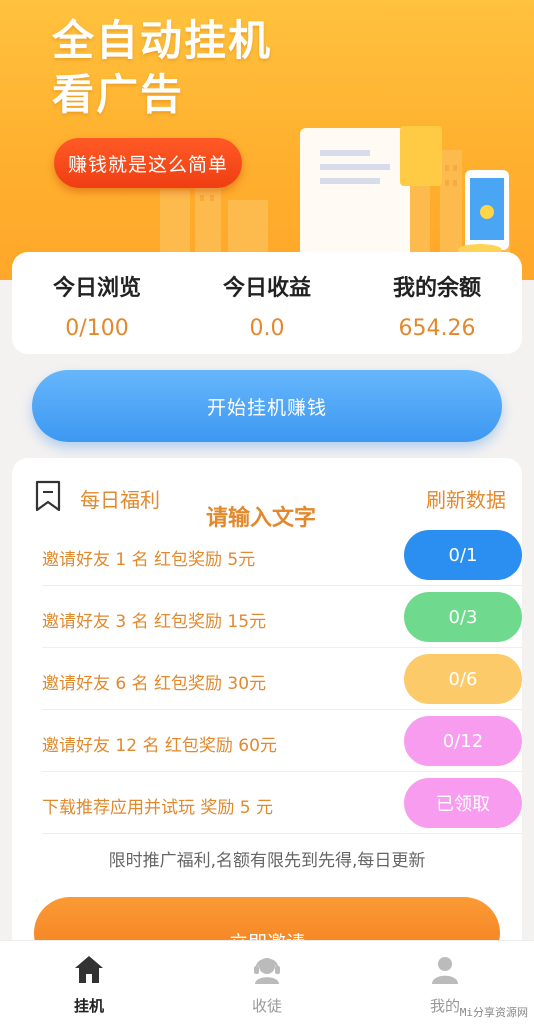 The image size is (534, 1024). Describe the element at coordinates (149, 560) in the screenshot. I see `task-text: 邀请好友 1 名 红包奖励 5元` at that location.